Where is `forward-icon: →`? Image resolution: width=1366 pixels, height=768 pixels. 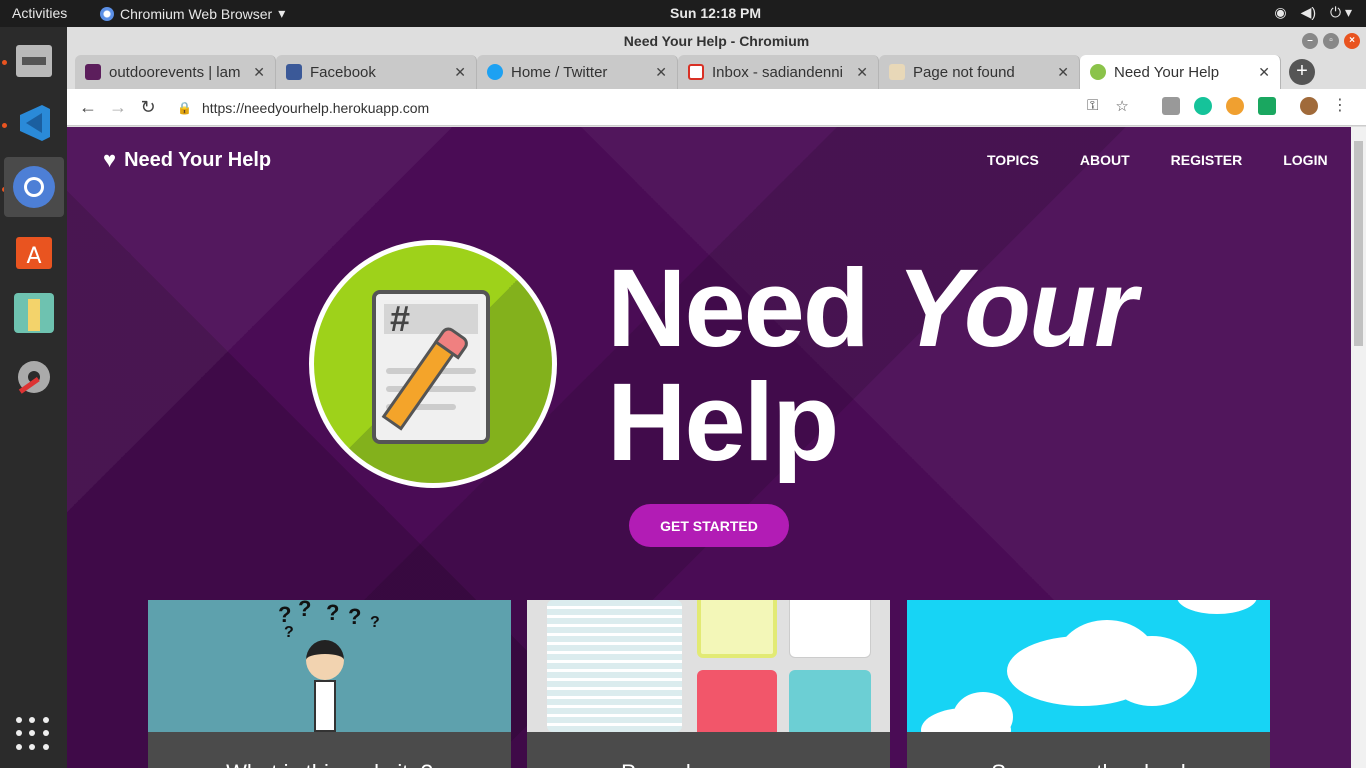
forward-icon: → is located at coordinates (118, 107).